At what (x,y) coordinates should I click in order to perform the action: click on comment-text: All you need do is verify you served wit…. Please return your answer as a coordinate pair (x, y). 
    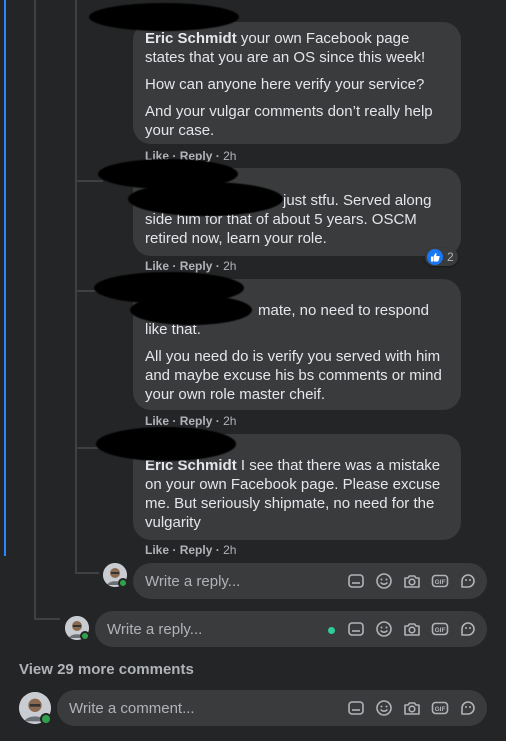
    Looking at the image, I should click on (293, 375).